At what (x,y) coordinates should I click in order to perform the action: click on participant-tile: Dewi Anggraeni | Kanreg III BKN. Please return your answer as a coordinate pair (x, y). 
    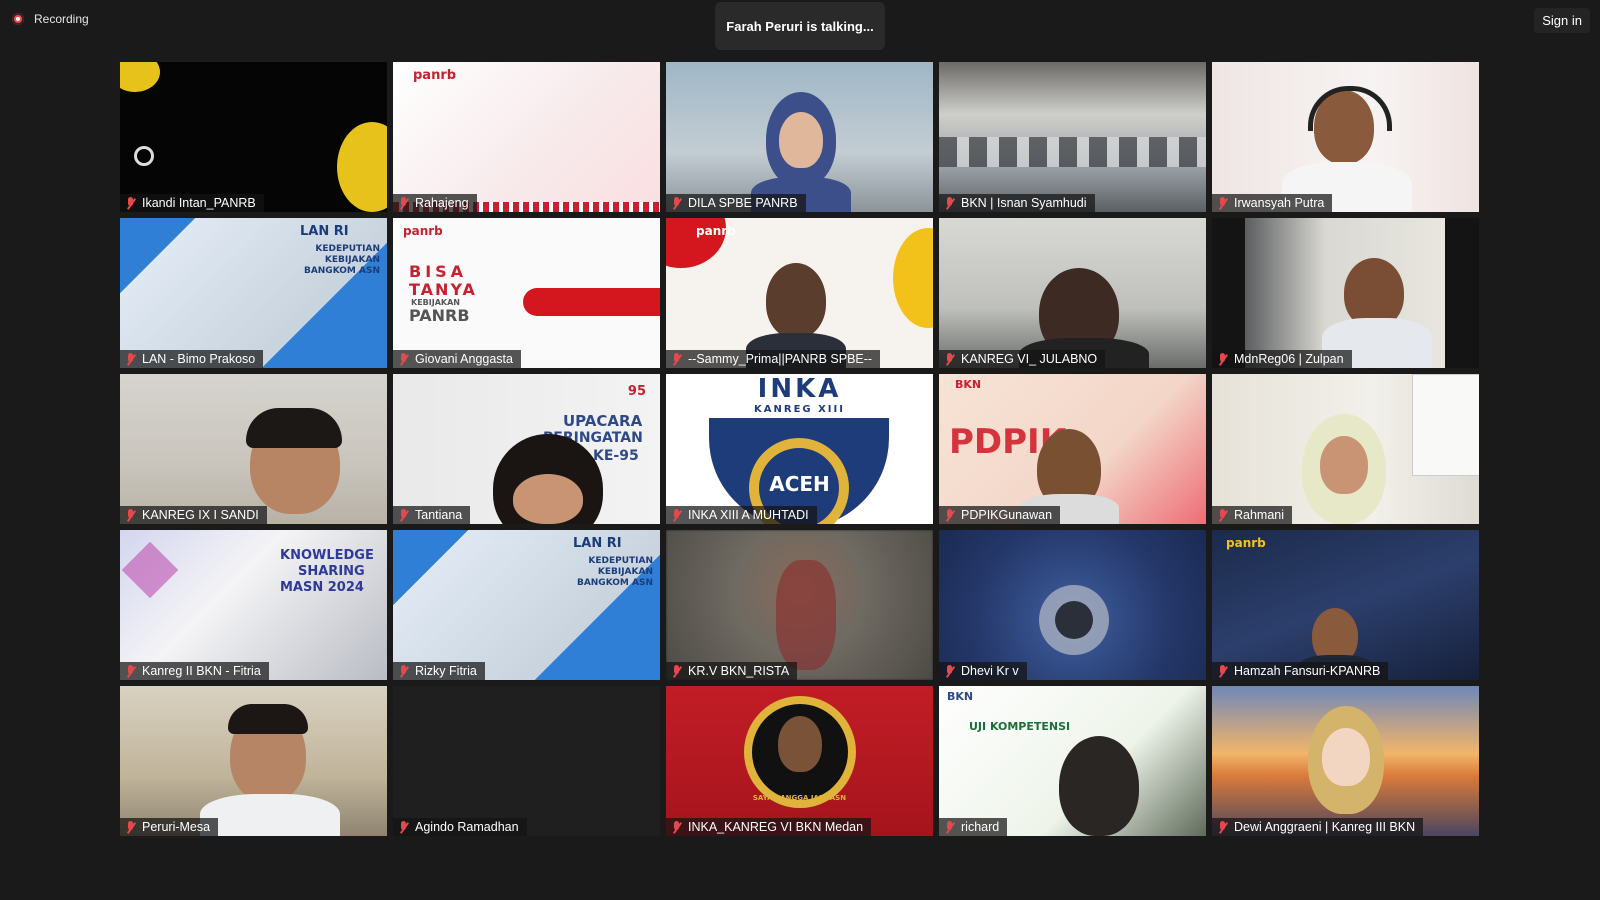
    Looking at the image, I should click on (1345, 761).